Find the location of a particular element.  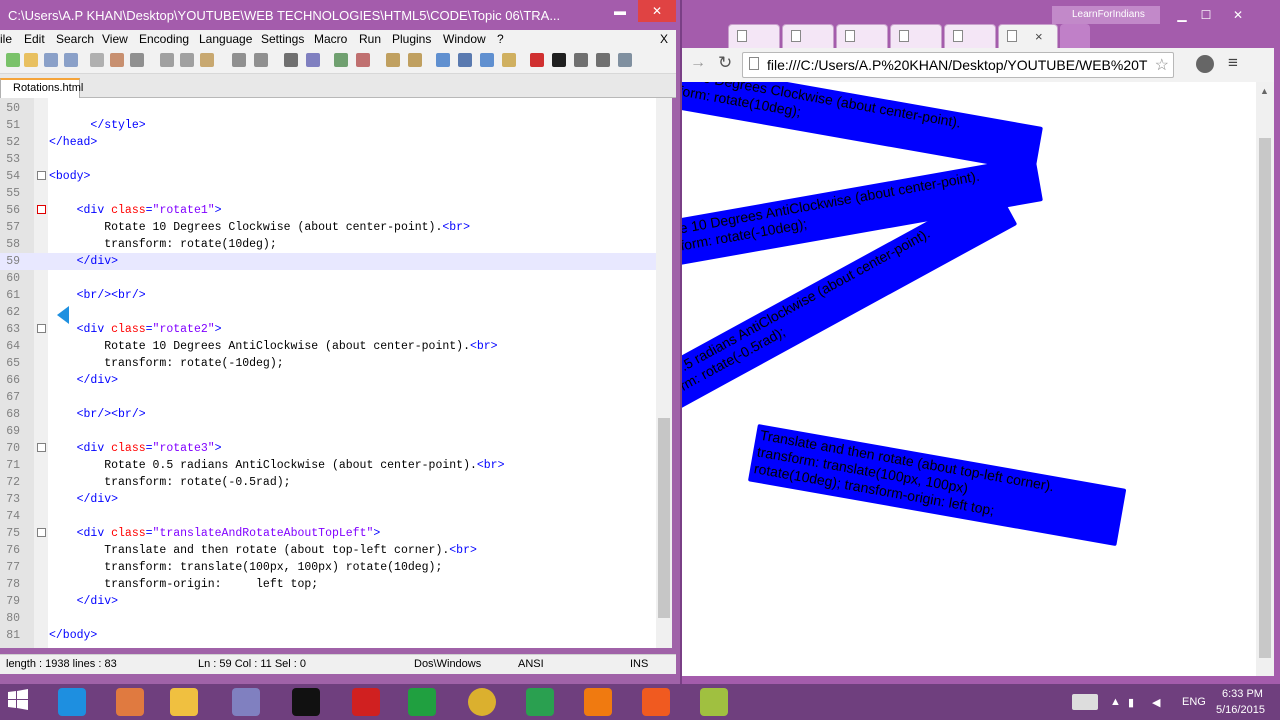

code-line: 79 </div> is located at coordinates (328, 601).